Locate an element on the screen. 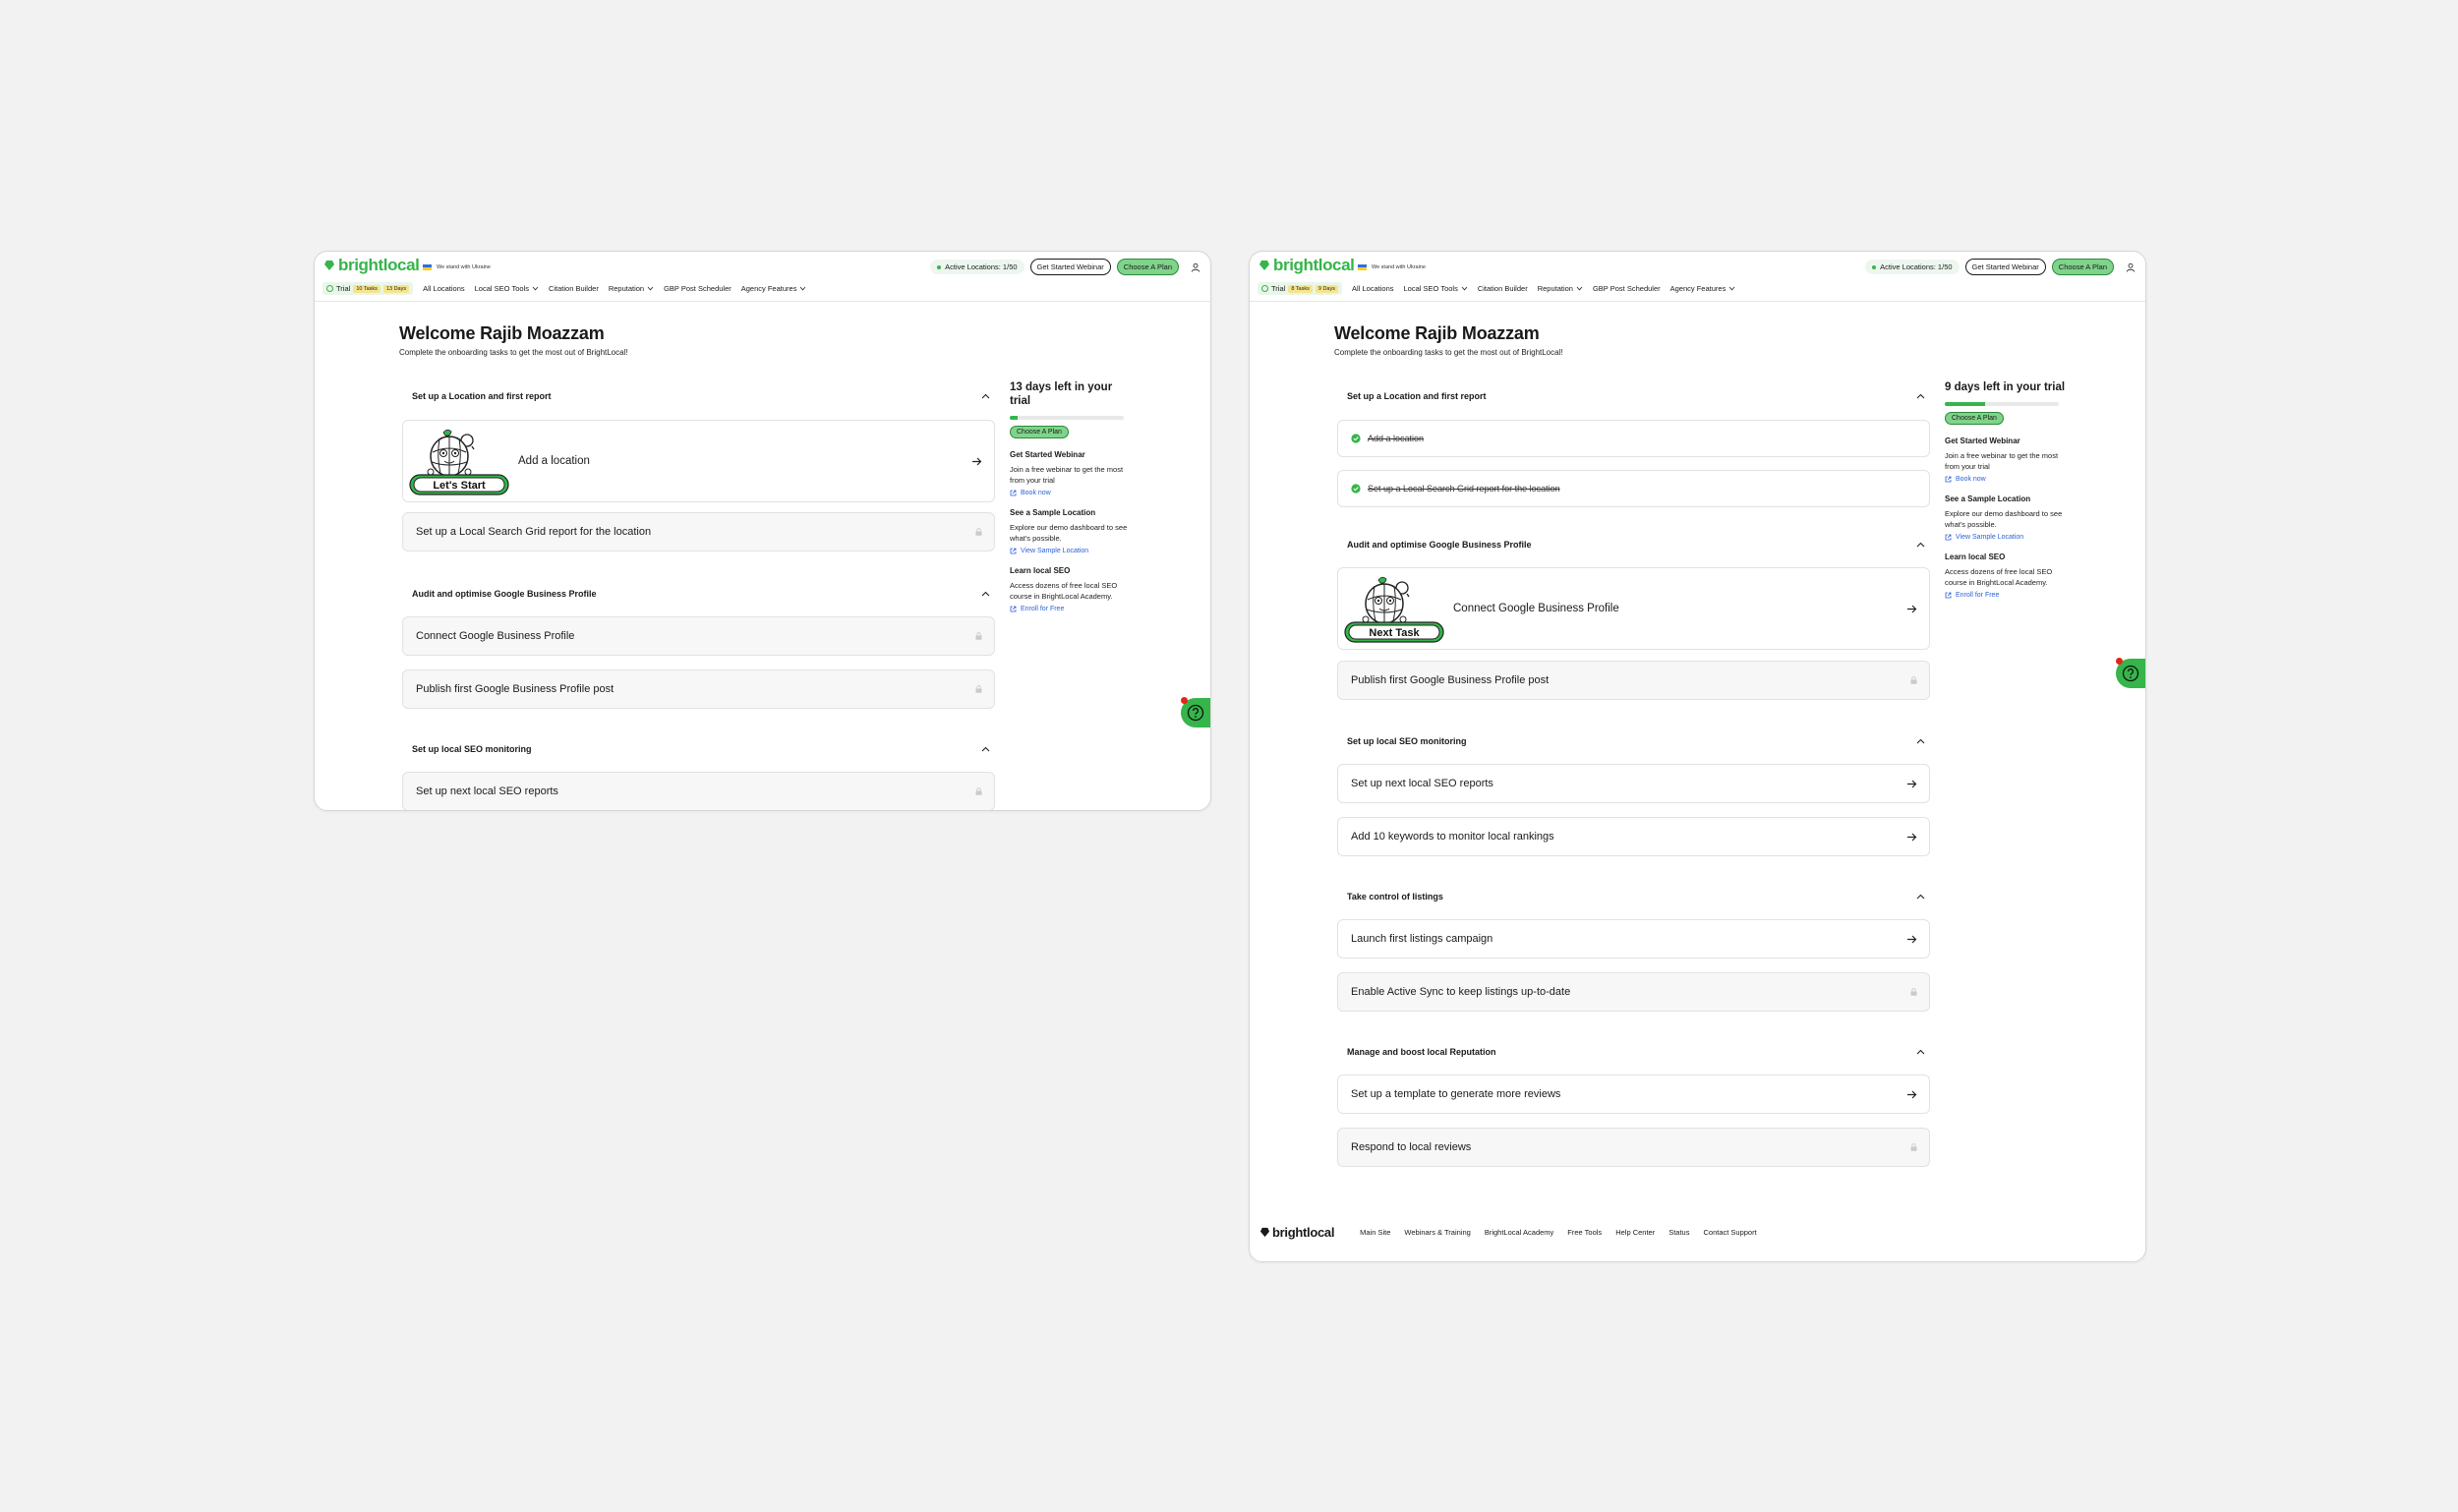  mascot-illustration: Let's Start is located at coordinates (459, 462).